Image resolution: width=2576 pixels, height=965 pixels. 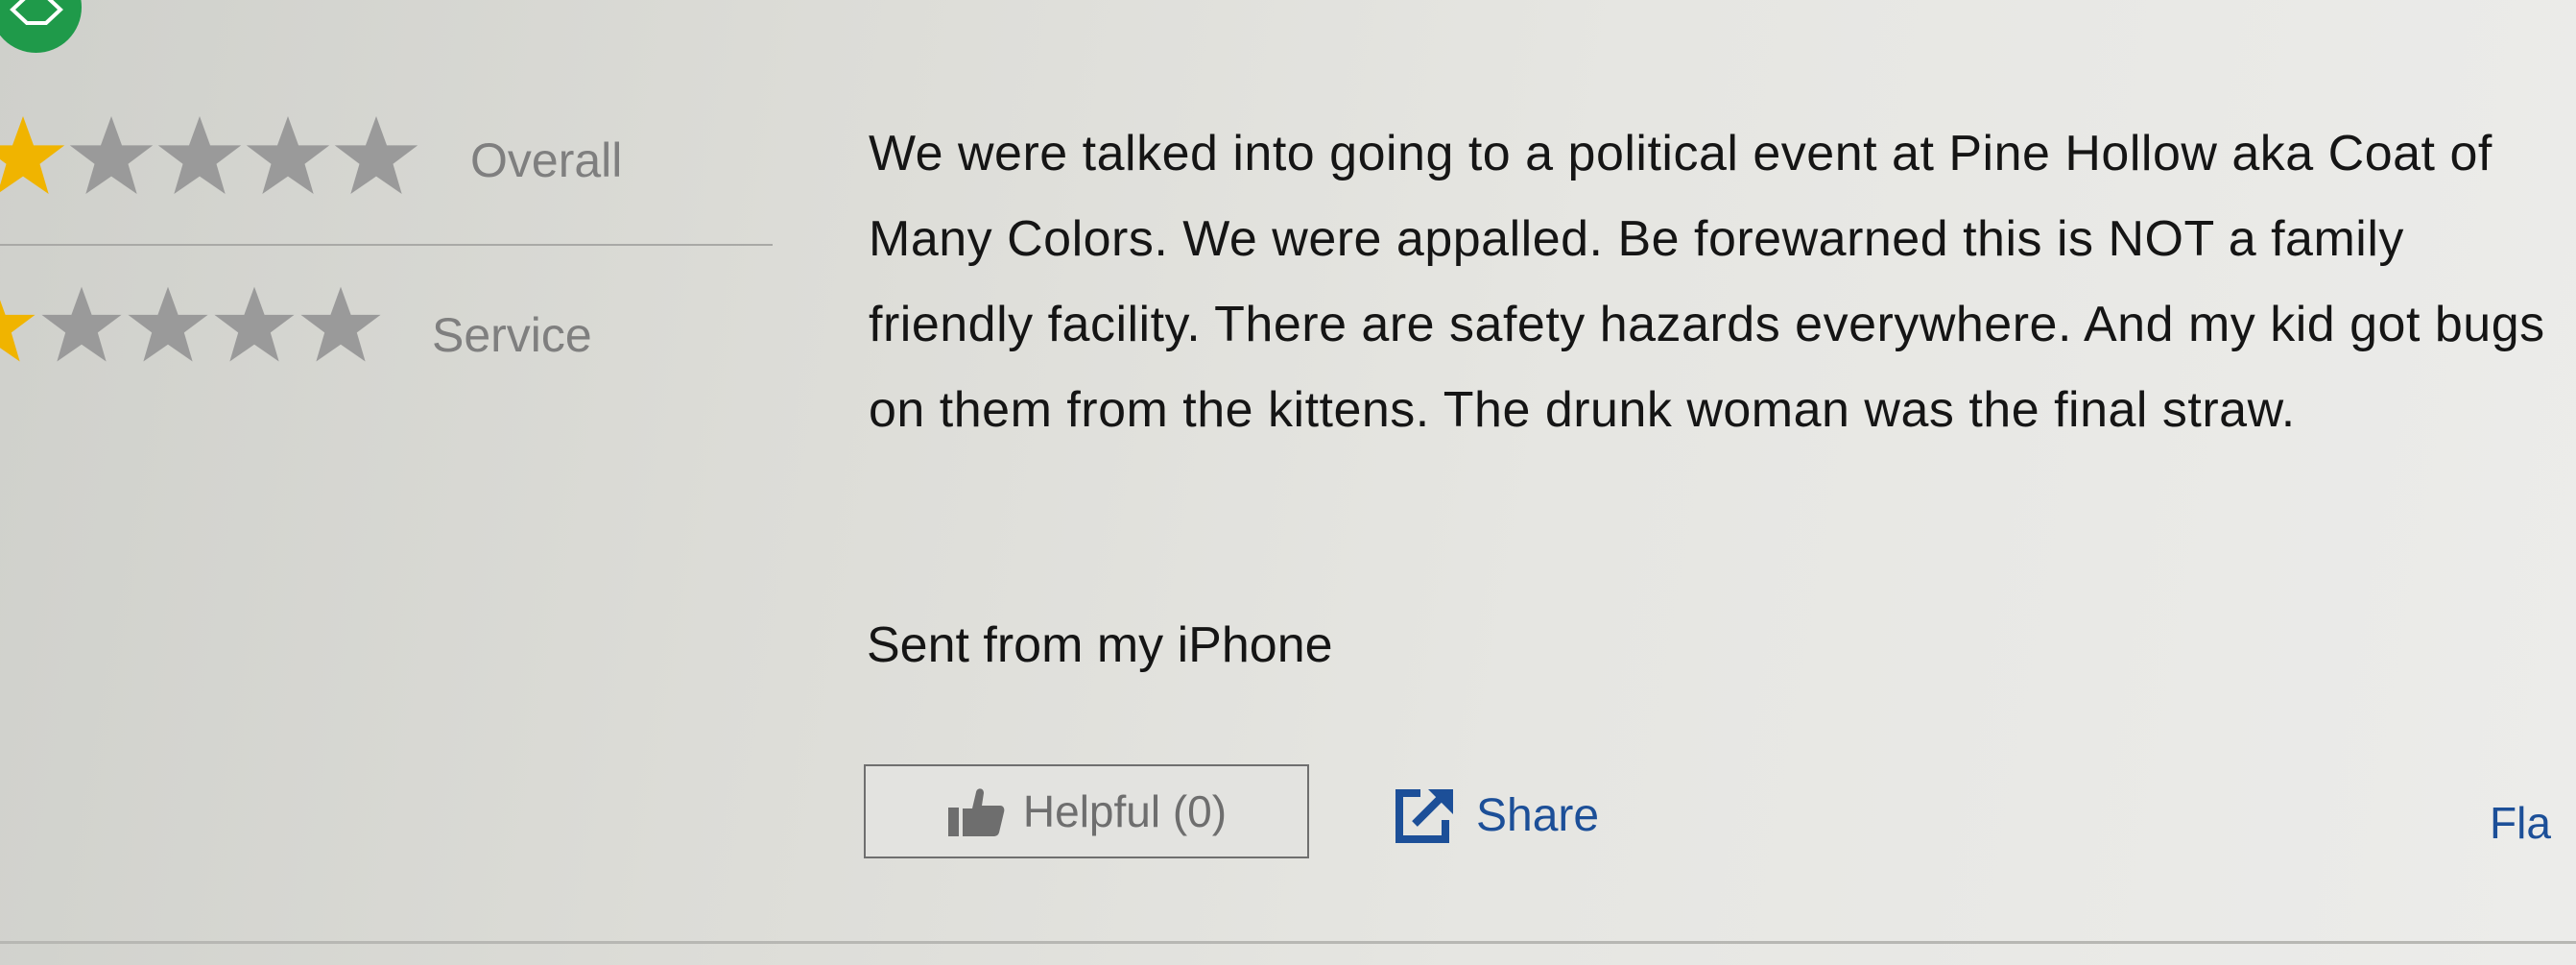 What do you see at coordinates (1288, 942) in the screenshot?
I see `section-divider` at bounding box center [1288, 942].